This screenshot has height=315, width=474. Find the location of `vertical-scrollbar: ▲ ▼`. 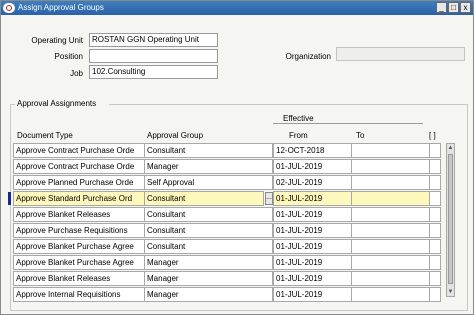

vertical-scrollbar: ▲ ▼ is located at coordinates (450, 220).